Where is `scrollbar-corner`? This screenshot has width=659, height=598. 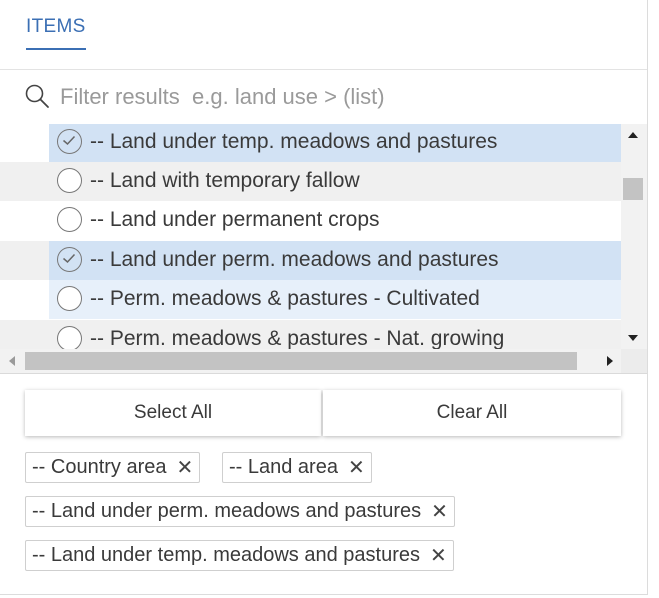 scrollbar-corner is located at coordinates (634, 361).